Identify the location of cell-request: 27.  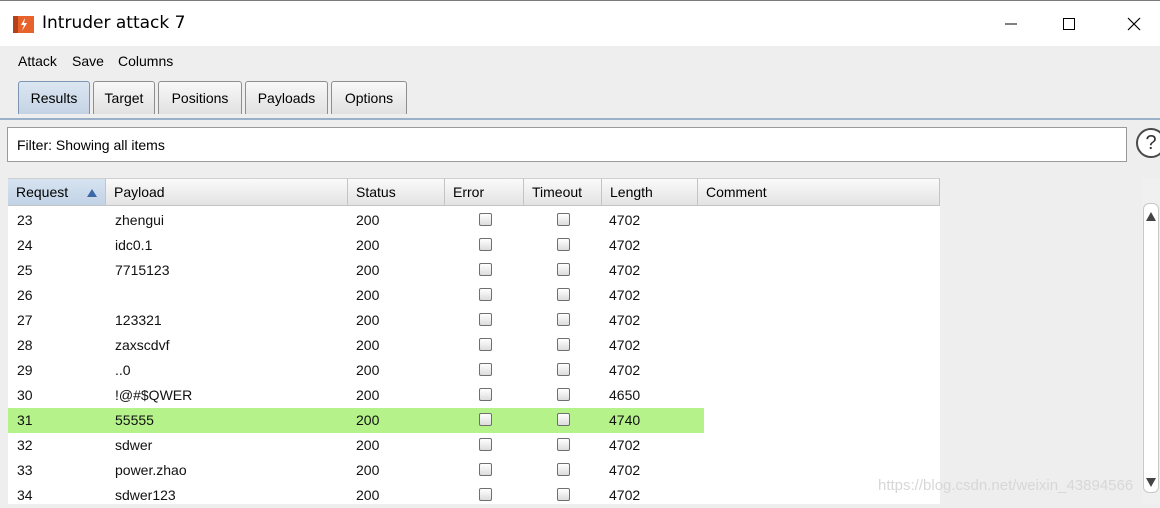
(25, 320).